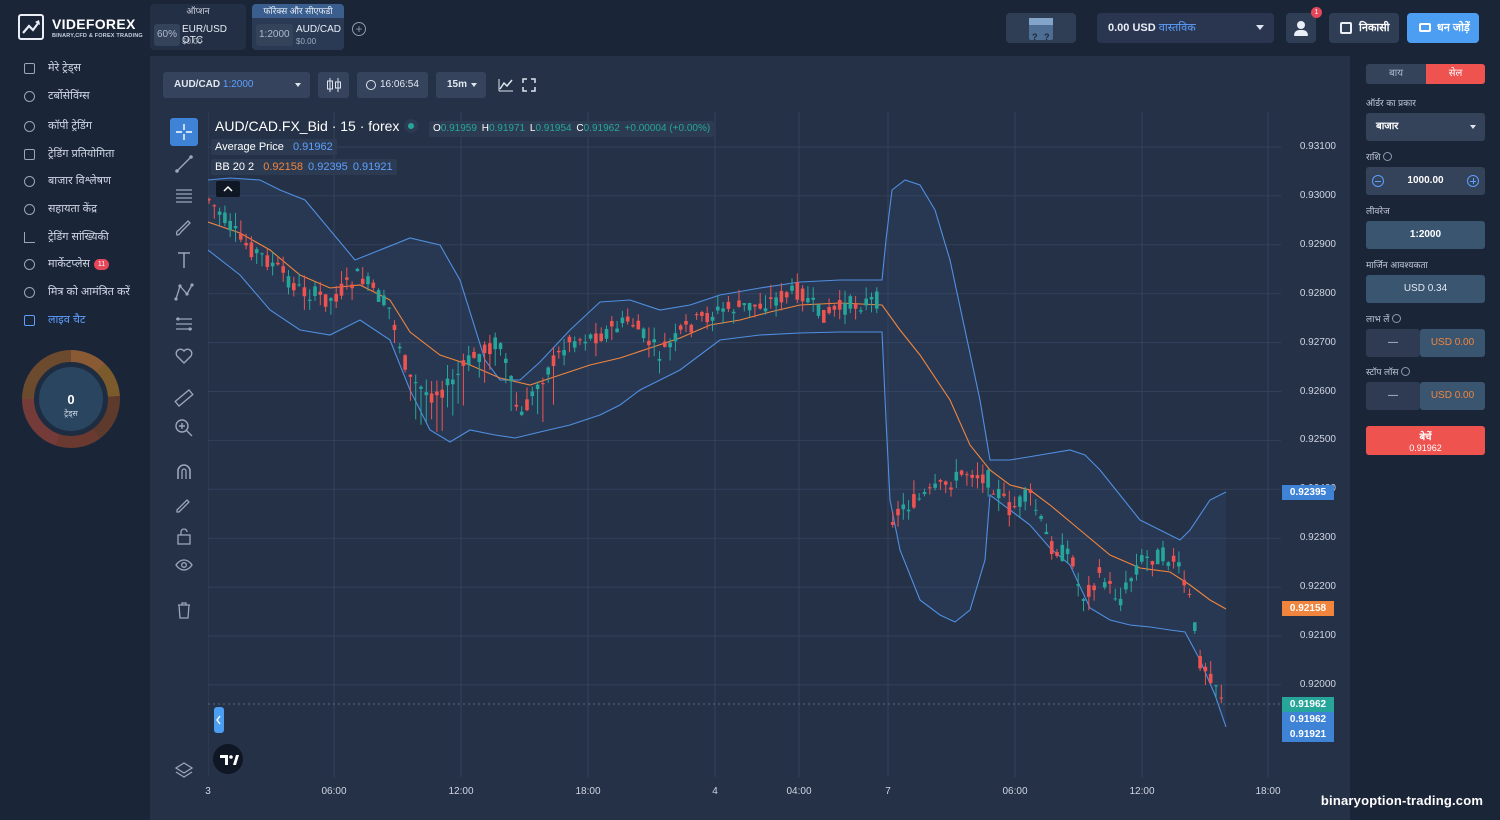 The image size is (1500, 820). What do you see at coordinates (29, 68) in the screenshot?
I see `trades-icon` at bounding box center [29, 68].